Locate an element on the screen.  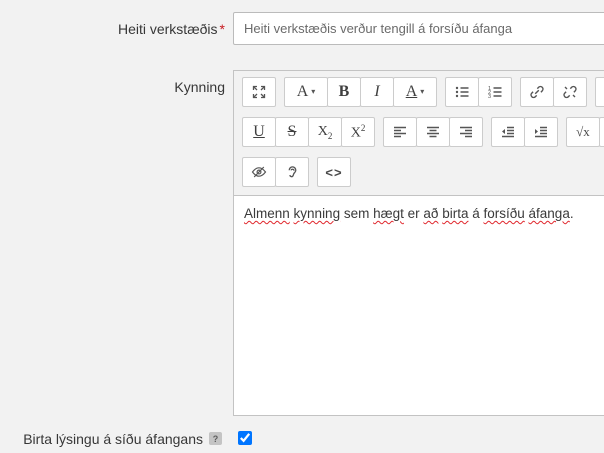
content-word: kynning is located at coordinates (317, 213).